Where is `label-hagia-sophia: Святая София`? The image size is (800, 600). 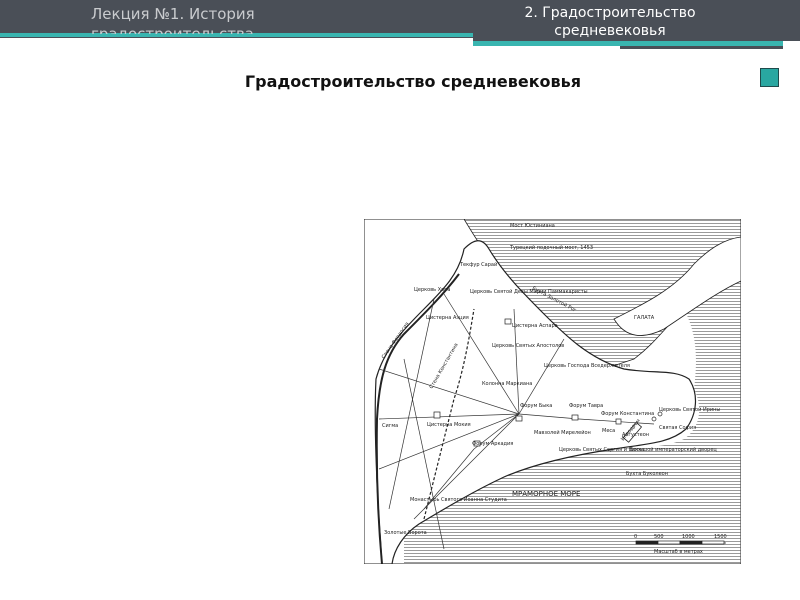 label-hagia-sophia: Святая София is located at coordinates (677, 428).